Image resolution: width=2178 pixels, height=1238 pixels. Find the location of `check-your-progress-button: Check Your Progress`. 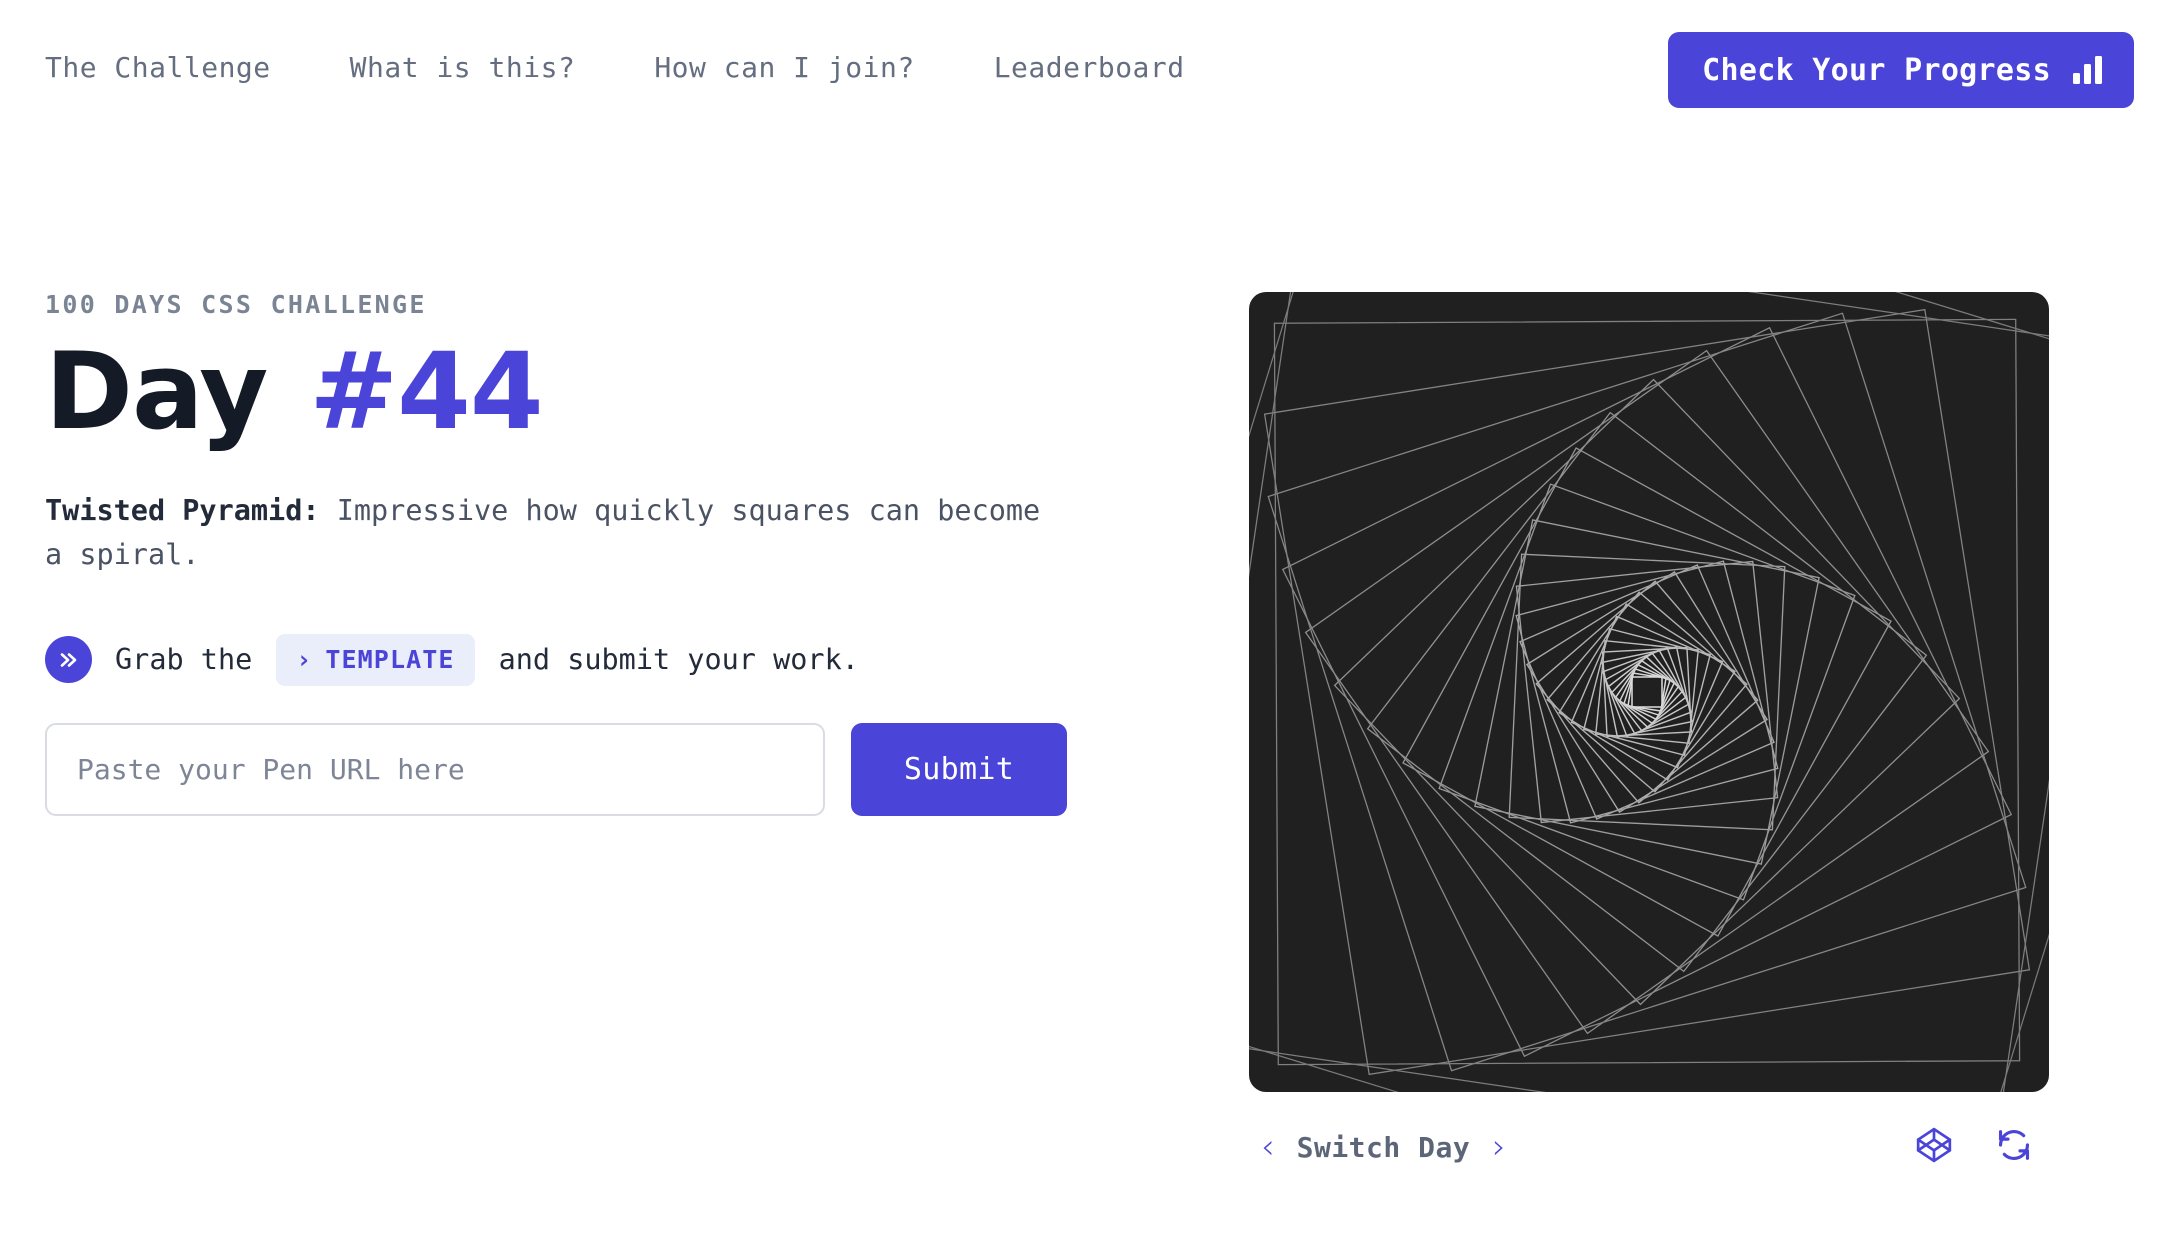

check-your-progress-button: Check Your Progress is located at coordinates (1901, 70).